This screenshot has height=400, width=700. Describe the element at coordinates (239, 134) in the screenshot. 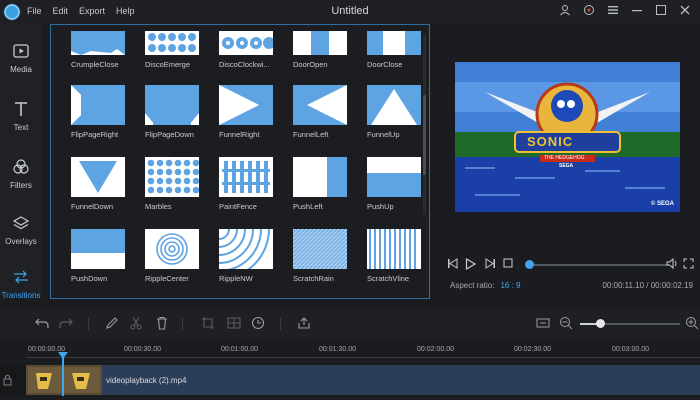

I see `transition-label: FunnelRight` at that location.